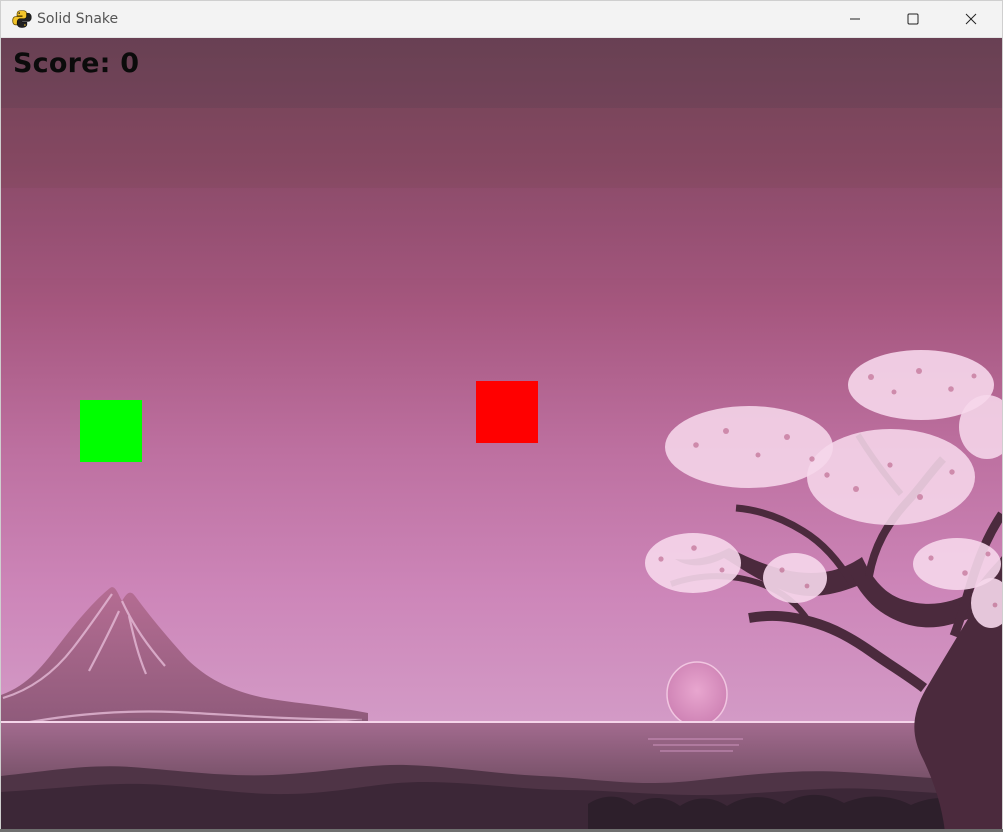  I want to click on score-display: Score: 0, so click(76, 63).